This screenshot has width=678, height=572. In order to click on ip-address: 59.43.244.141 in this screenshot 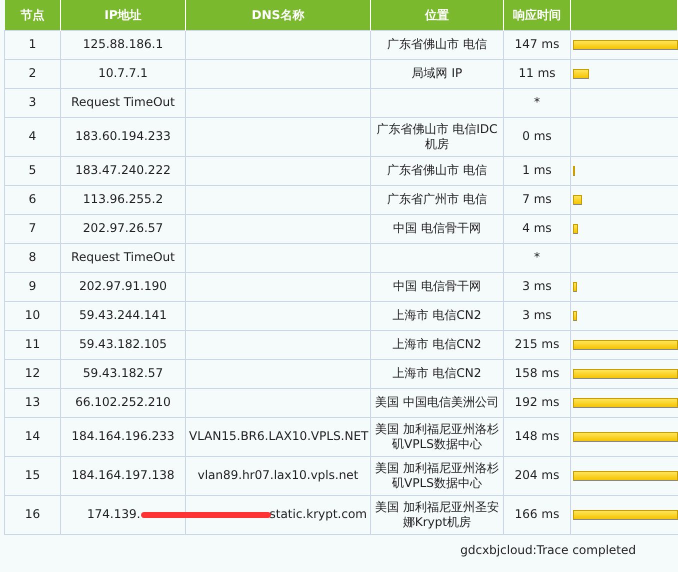, I will do `click(123, 315)`.